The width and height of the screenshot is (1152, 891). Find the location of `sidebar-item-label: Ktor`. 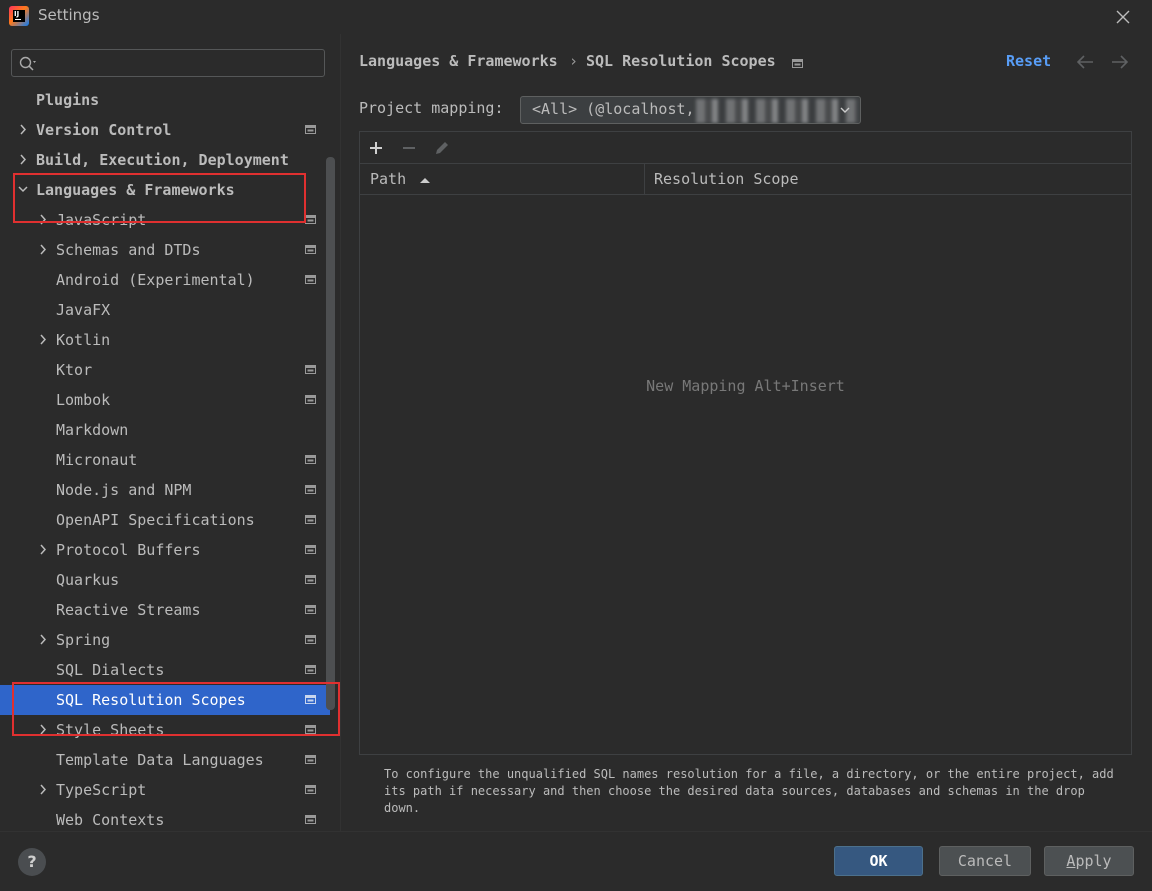

sidebar-item-label: Ktor is located at coordinates (74, 370).